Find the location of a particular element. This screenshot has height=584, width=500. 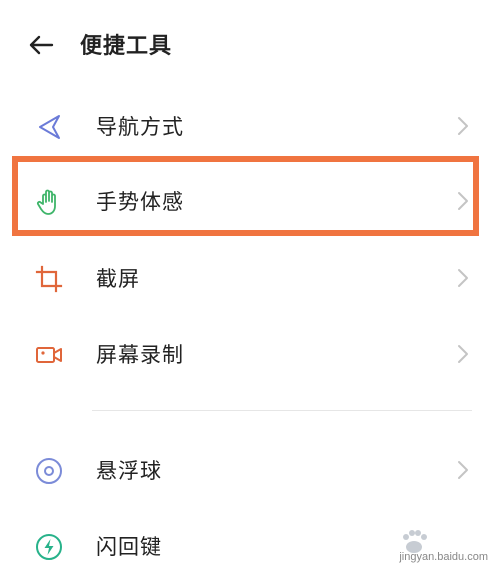

list-item-label: 闪回键 is located at coordinates (129, 547).